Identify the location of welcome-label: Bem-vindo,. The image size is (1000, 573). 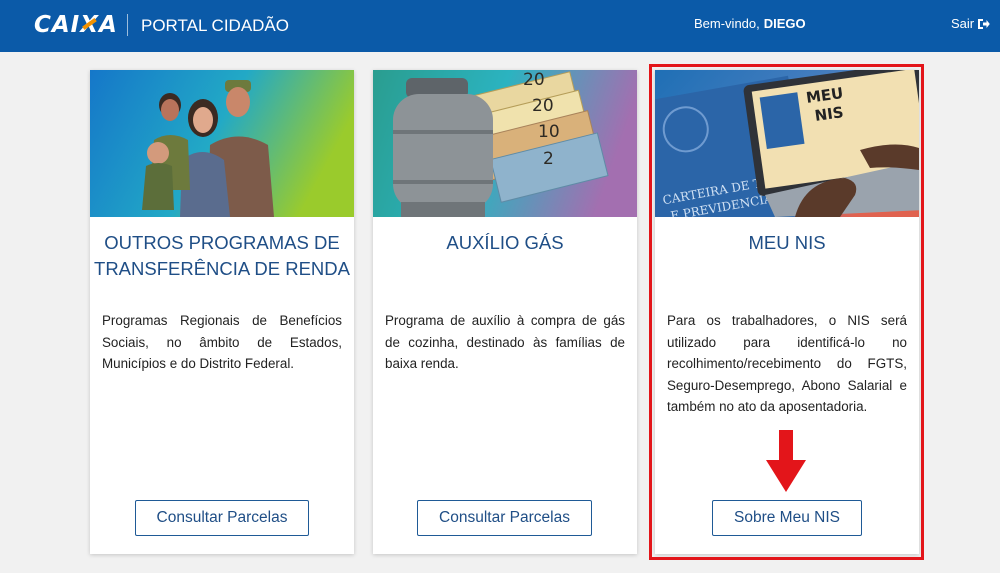
(727, 23).